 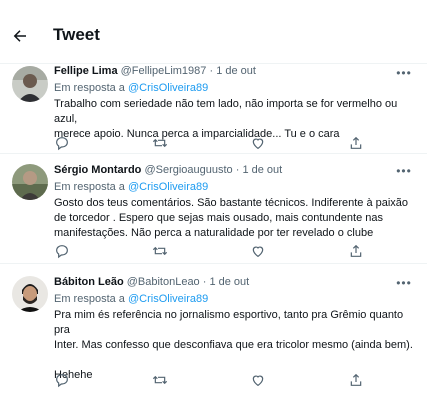 I want to click on back-arrow-icon, so click(x=19, y=36).